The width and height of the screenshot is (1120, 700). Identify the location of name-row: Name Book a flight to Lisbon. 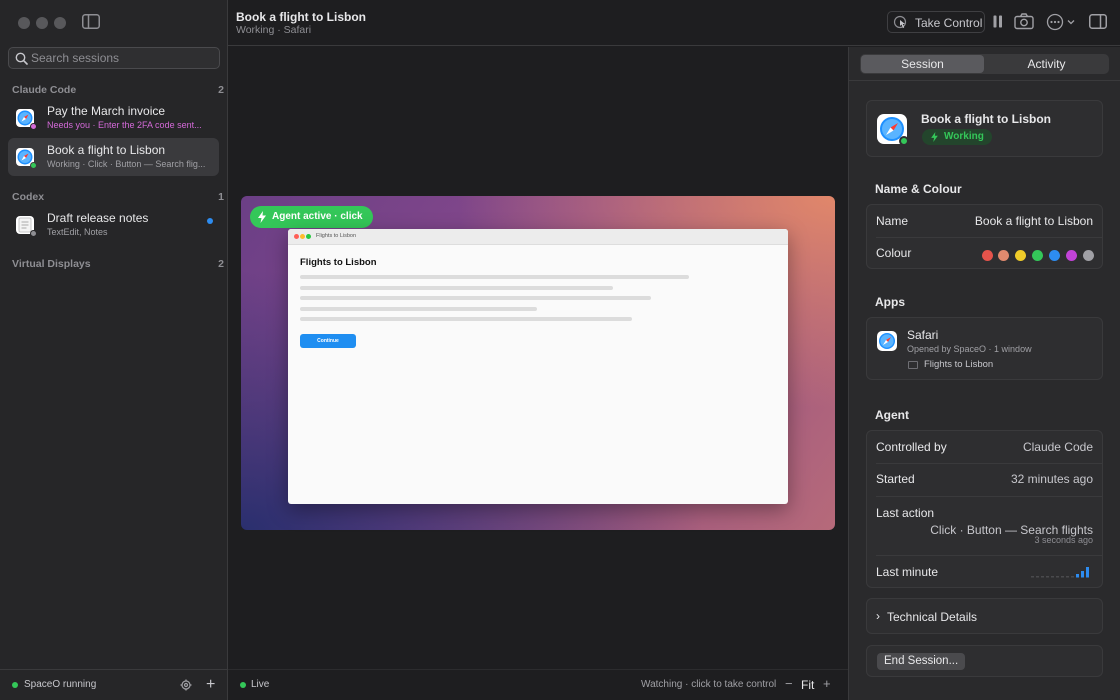
(984, 221).